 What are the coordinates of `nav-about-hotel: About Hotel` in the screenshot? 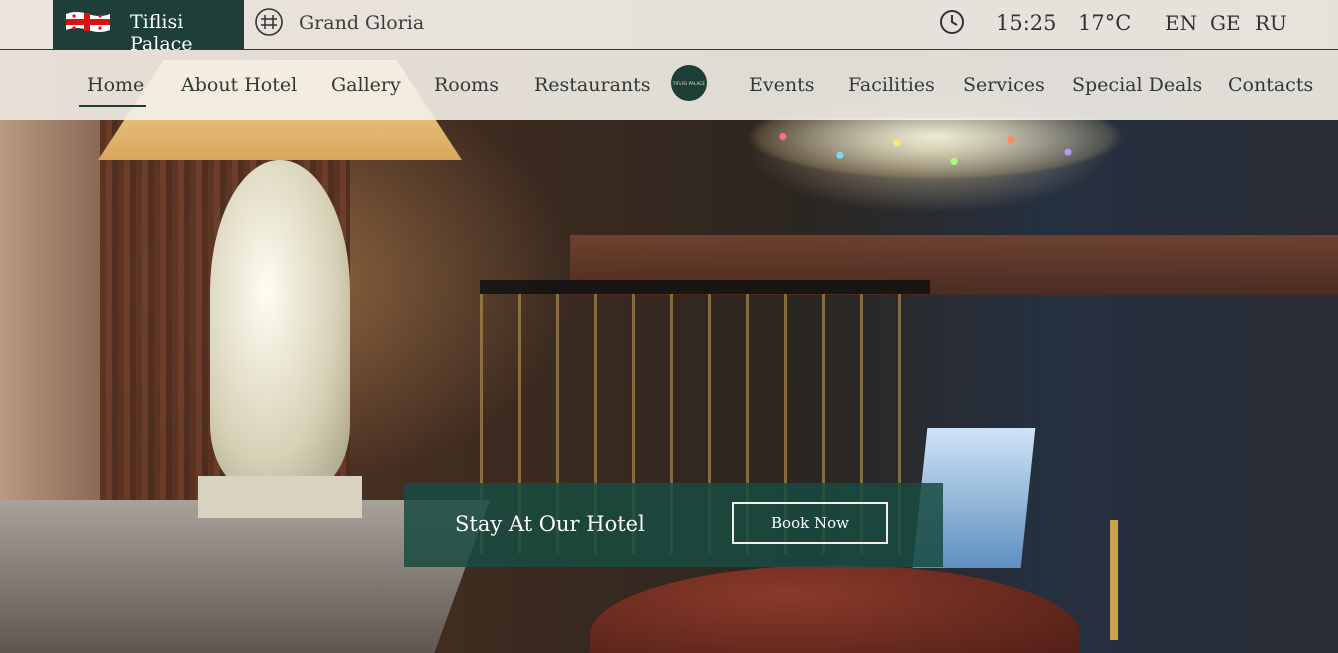 It's located at (239, 85).